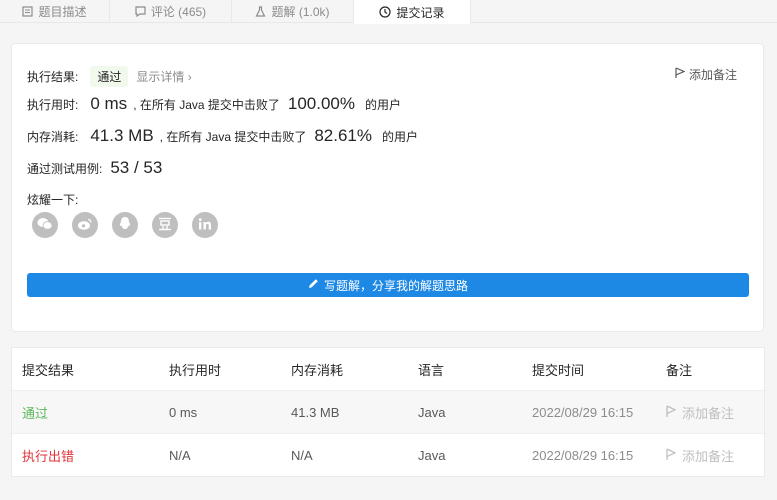 This screenshot has width=777, height=500. Describe the element at coordinates (195, 370) in the screenshot. I see `header-runtime: 执行用时` at that location.